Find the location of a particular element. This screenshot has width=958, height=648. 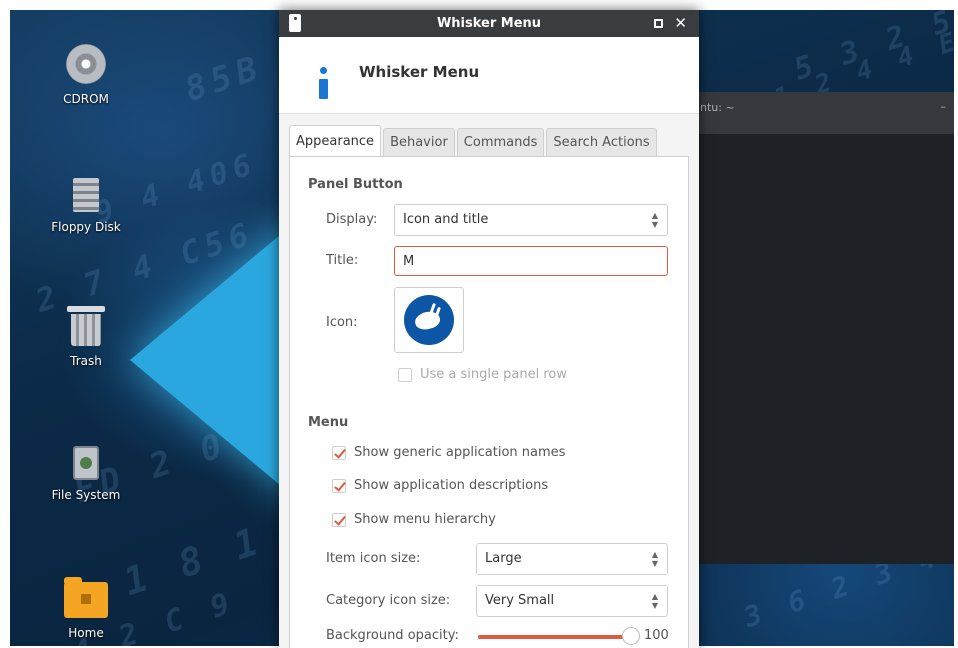

desktop-icon-trash: Trash is located at coordinates (86, 337).